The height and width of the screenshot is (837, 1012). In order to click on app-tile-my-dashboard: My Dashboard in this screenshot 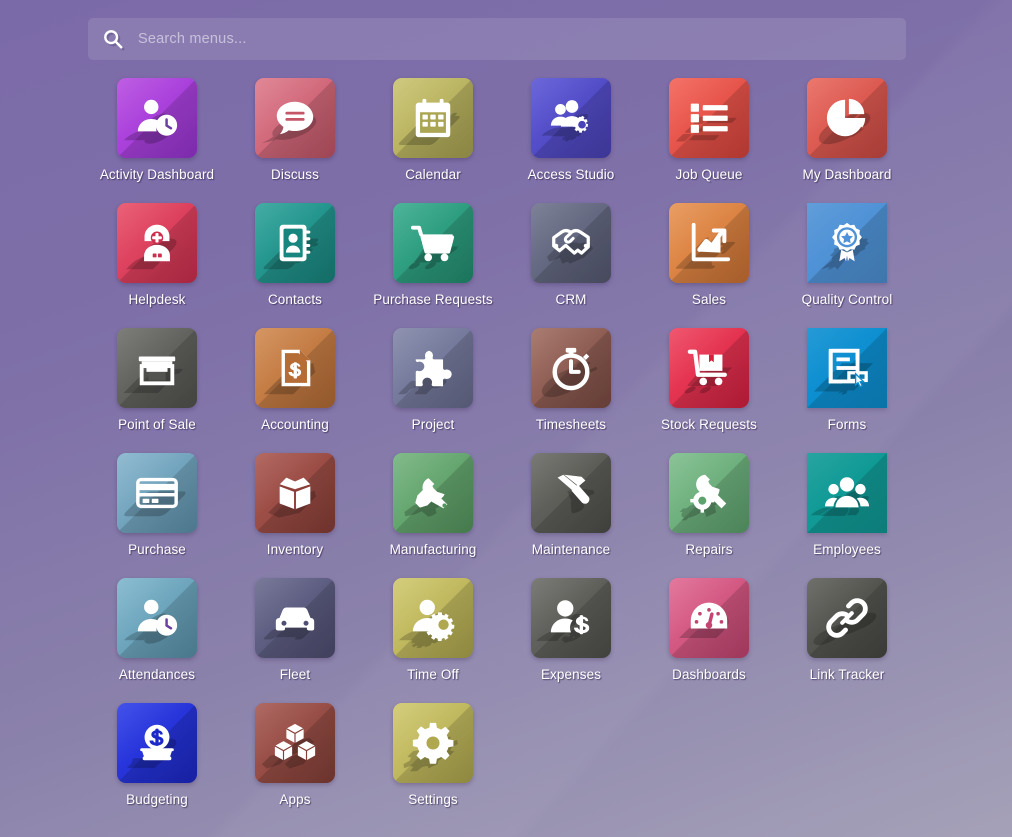, I will do `click(847, 140)`.